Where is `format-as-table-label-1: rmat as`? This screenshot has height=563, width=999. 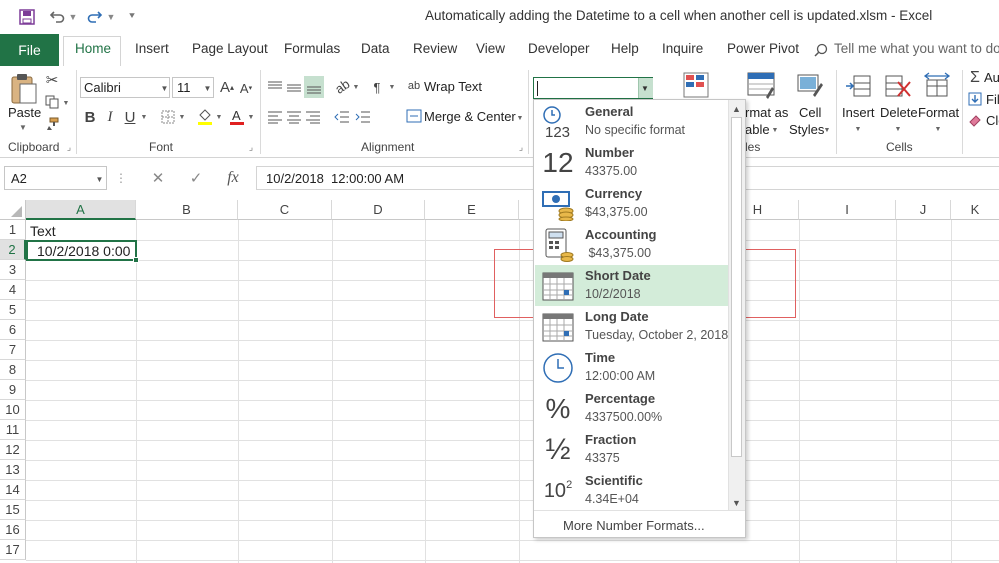 format-as-table-label-1: rmat as is located at coordinates (766, 112).